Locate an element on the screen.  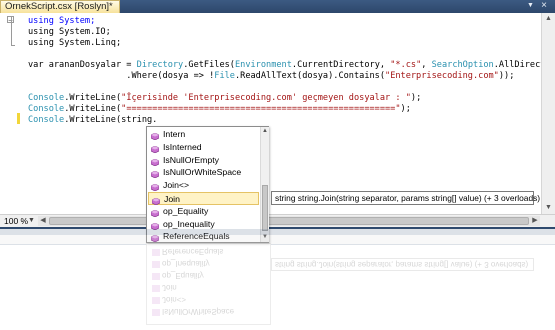
completion-item-label: ReferenceEquals is located at coordinates (196, 236).